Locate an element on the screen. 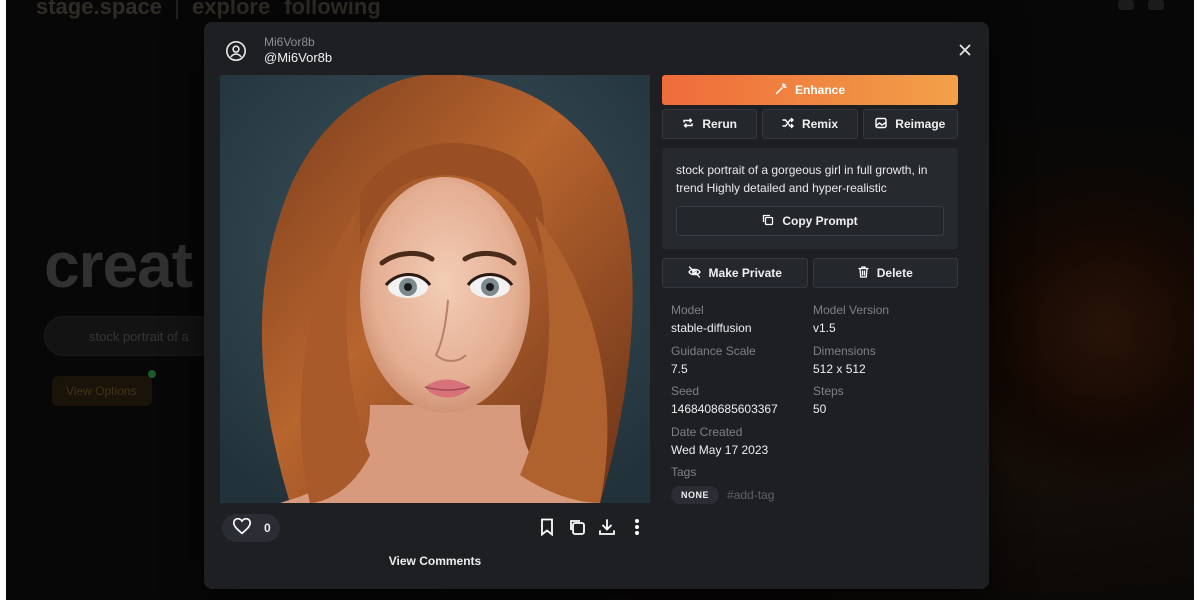  background-top-icons is located at coordinates (1141, 5).